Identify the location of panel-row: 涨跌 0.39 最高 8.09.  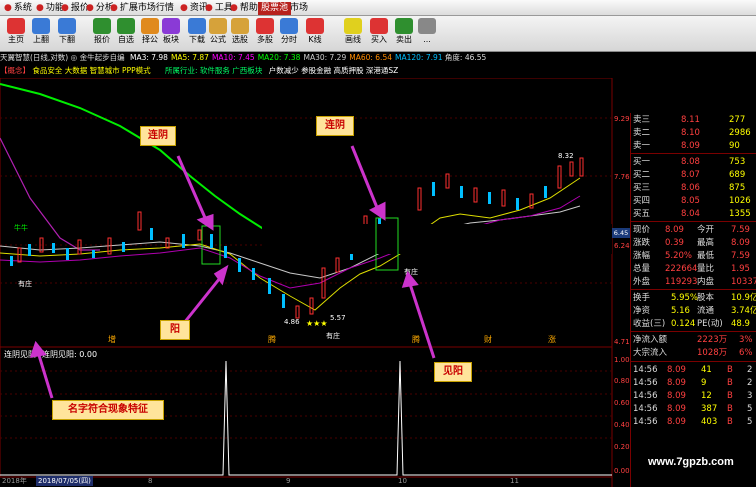
(693, 243).